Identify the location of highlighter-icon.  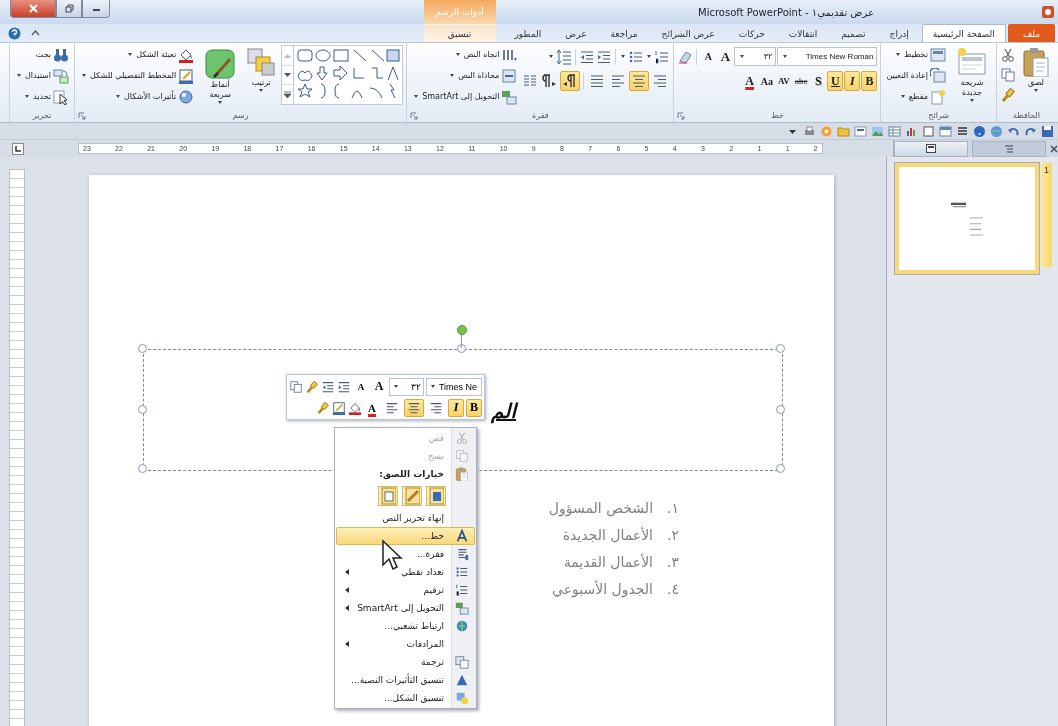
(355, 407).